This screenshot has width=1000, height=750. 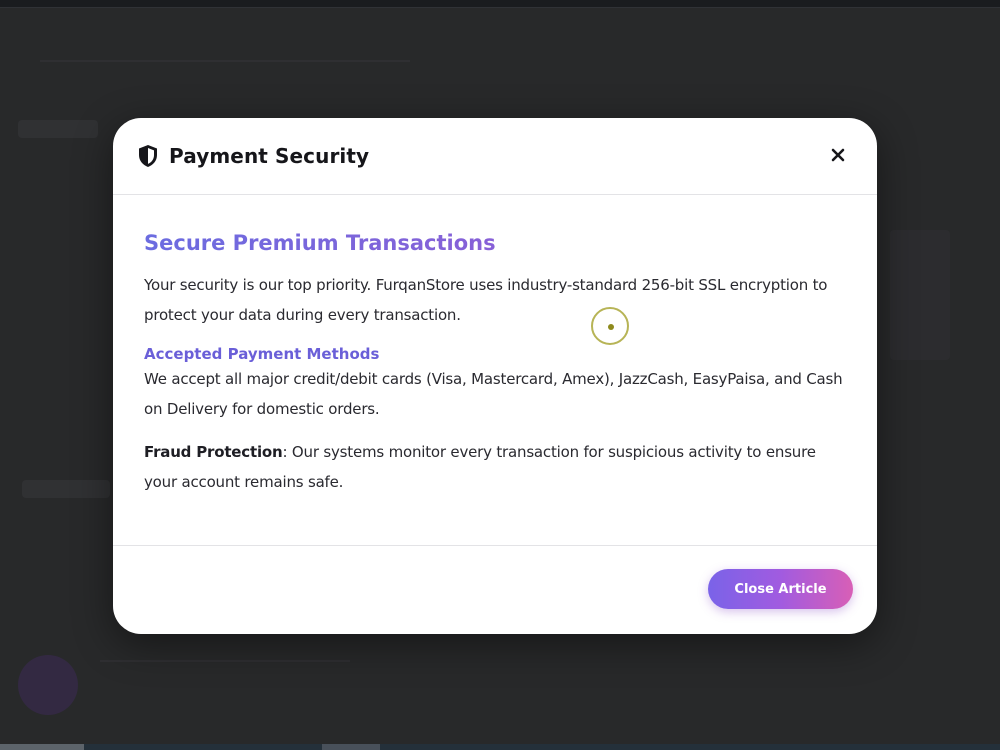 I want to click on close-icon, so click(x=838, y=155).